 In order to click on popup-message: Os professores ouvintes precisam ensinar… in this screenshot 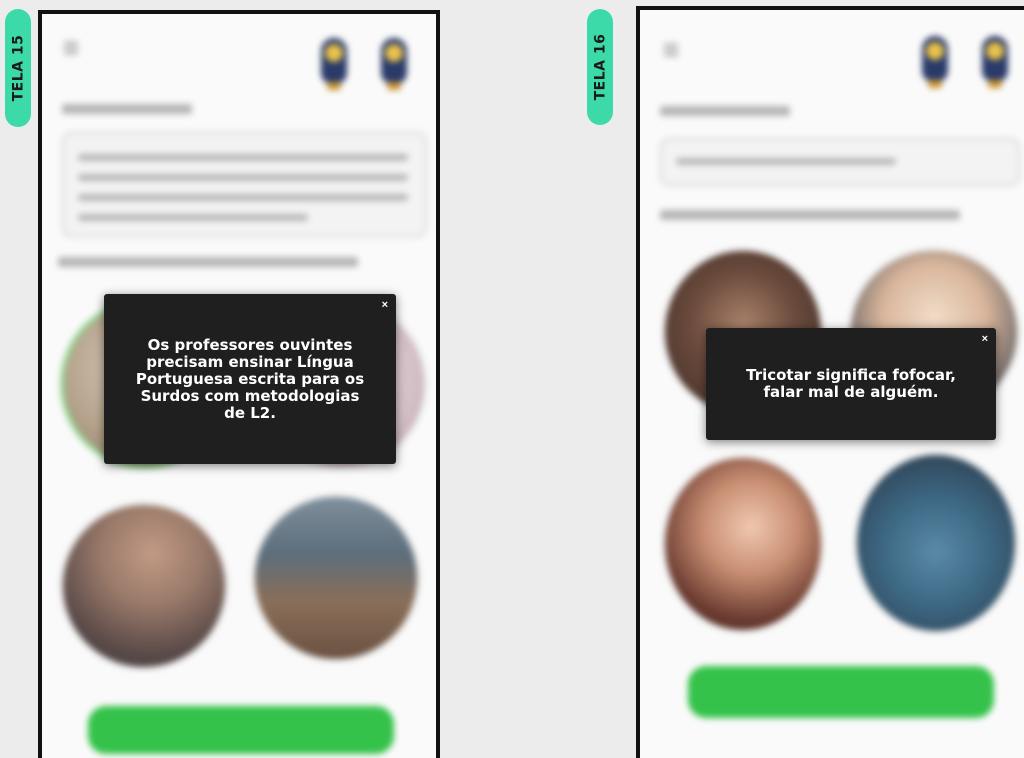, I will do `click(250, 378)`.